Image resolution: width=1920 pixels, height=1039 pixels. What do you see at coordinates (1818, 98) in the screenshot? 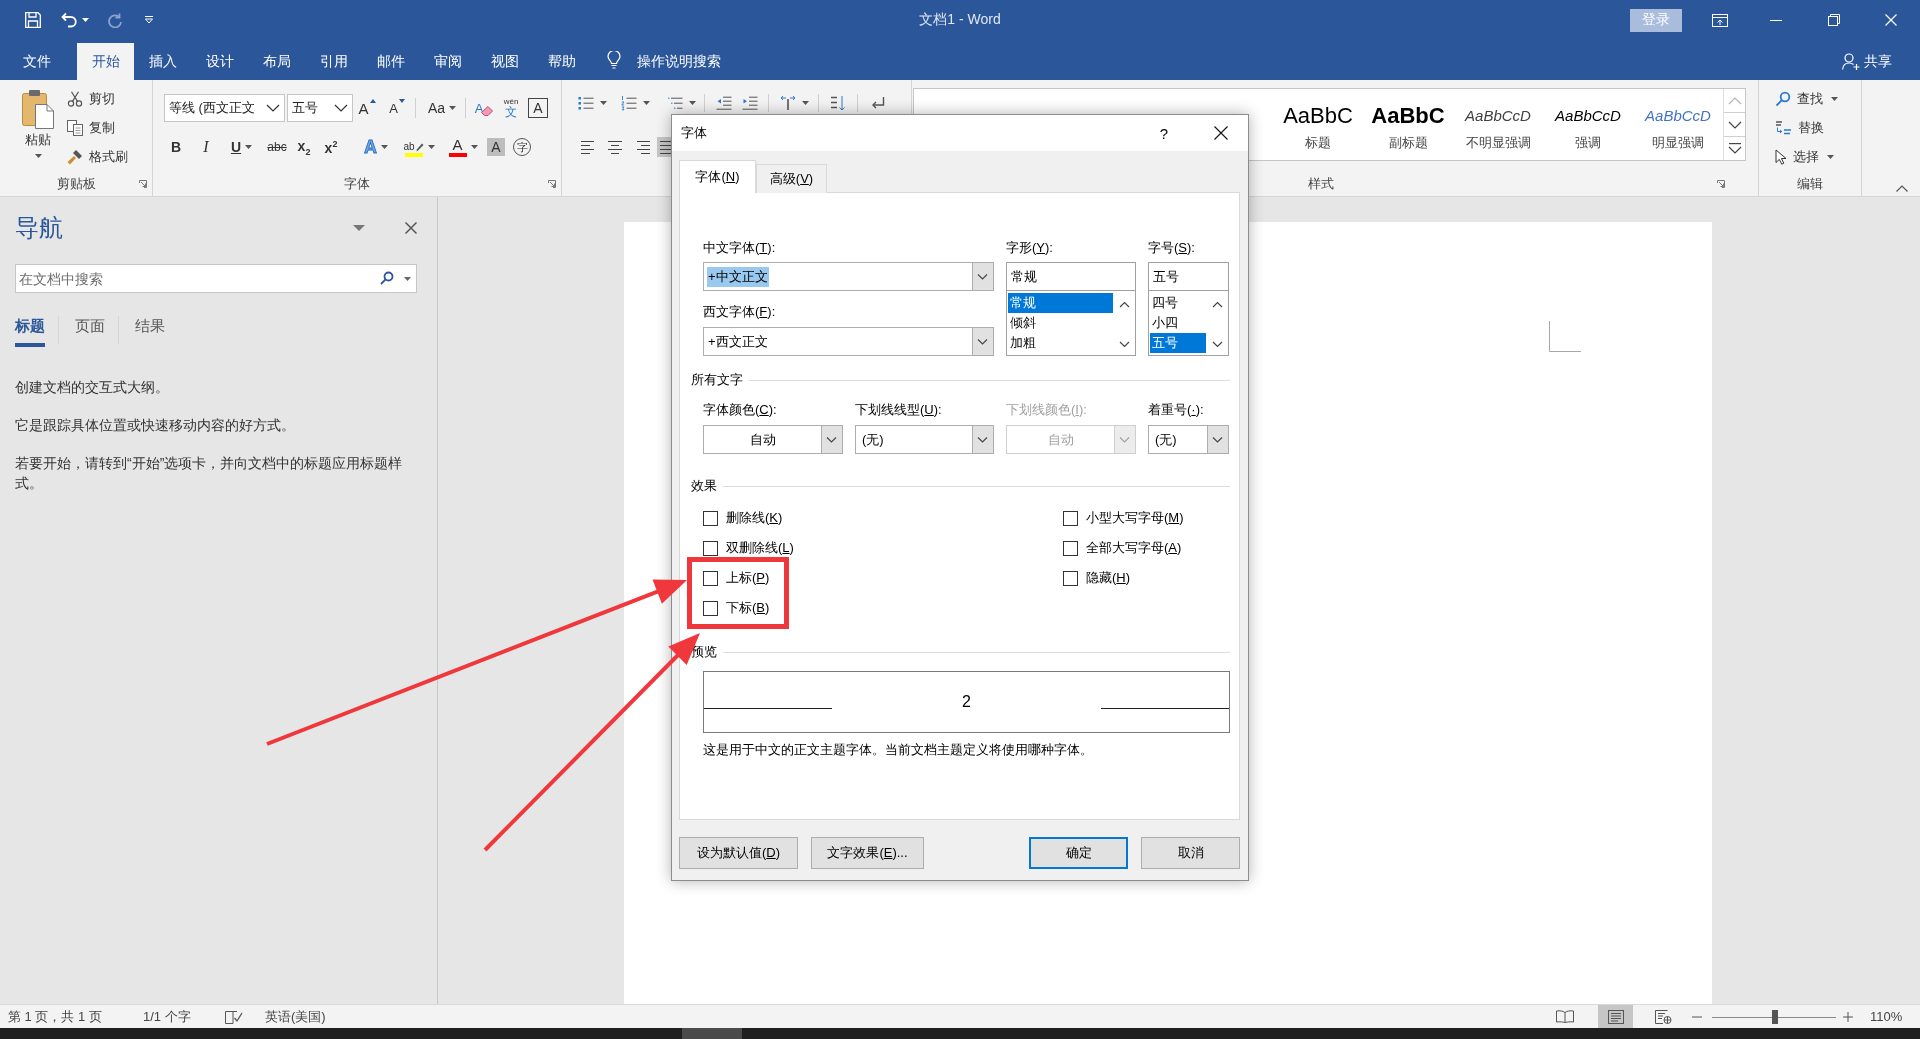
I see `find-button: 查找` at bounding box center [1818, 98].